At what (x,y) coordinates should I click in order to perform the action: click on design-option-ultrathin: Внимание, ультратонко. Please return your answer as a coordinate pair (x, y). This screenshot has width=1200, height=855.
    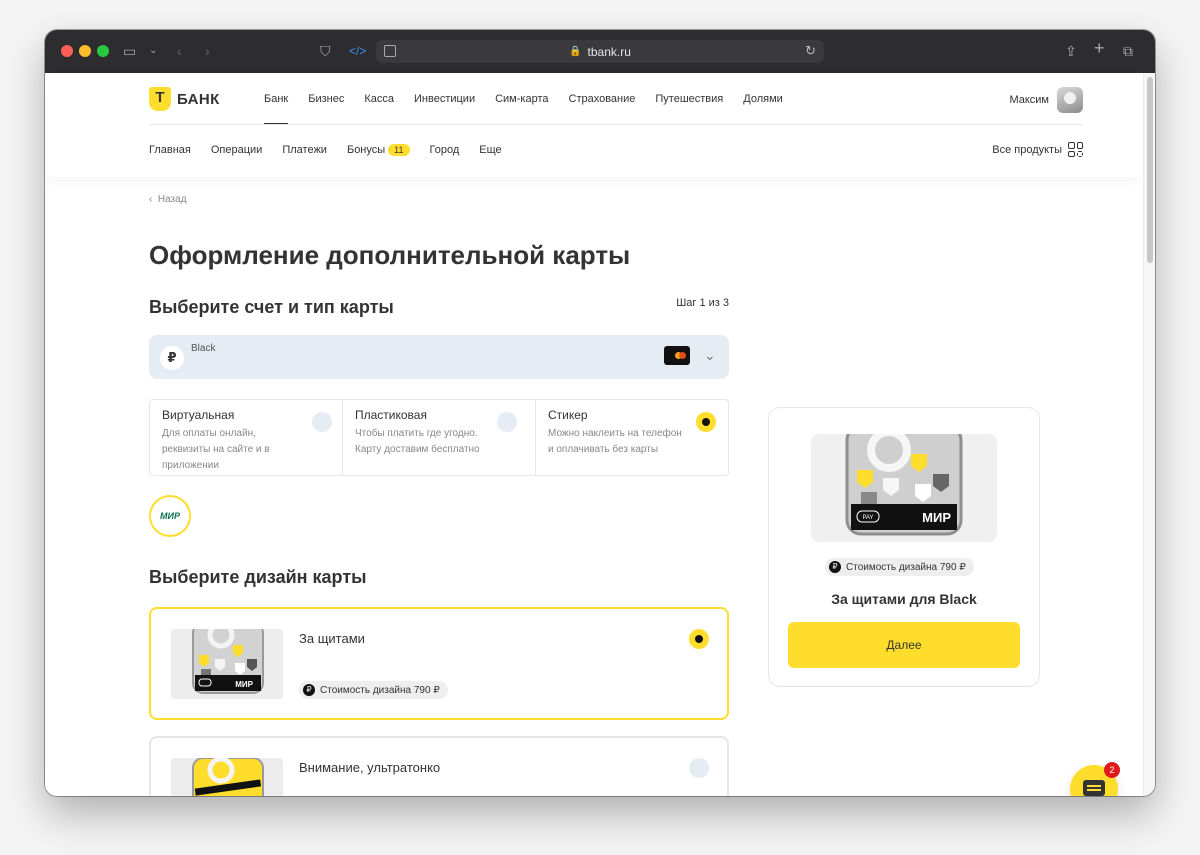
    Looking at the image, I should click on (439, 766).